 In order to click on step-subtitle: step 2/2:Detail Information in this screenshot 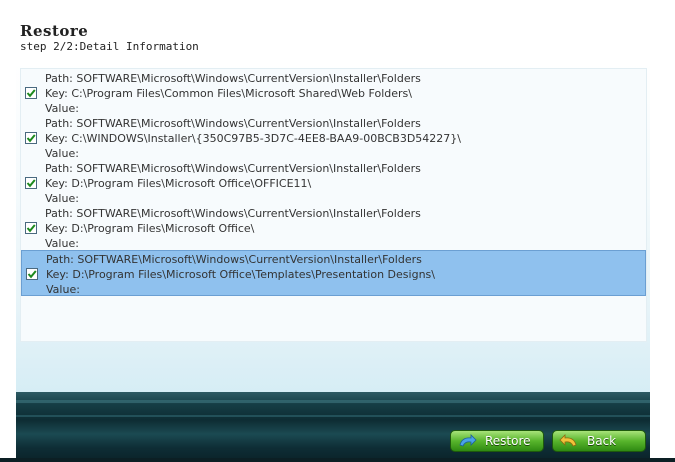, I will do `click(109, 46)`.